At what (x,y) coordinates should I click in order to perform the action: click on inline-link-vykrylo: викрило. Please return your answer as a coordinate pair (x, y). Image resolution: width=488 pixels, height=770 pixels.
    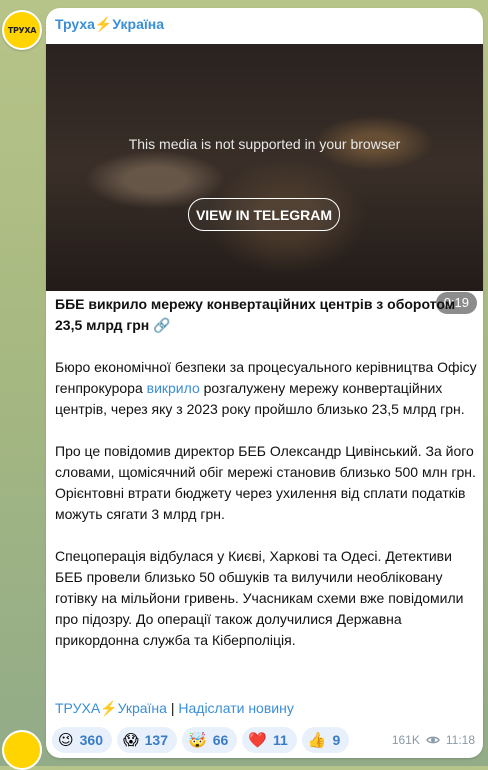
    Looking at the image, I should click on (173, 388).